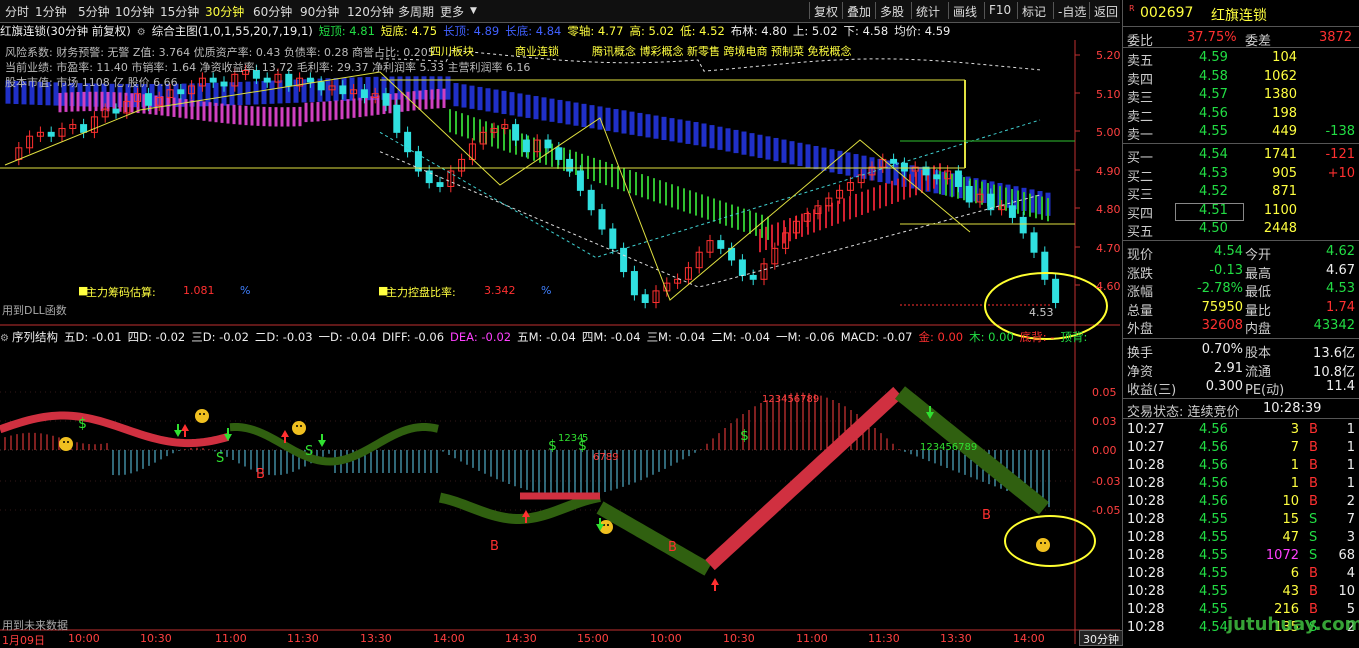 Image resolution: width=1359 pixels, height=648 pixels. What do you see at coordinates (740, 337) in the screenshot?
I see `sub-param-10: 二M: -0.04` at bounding box center [740, 337].